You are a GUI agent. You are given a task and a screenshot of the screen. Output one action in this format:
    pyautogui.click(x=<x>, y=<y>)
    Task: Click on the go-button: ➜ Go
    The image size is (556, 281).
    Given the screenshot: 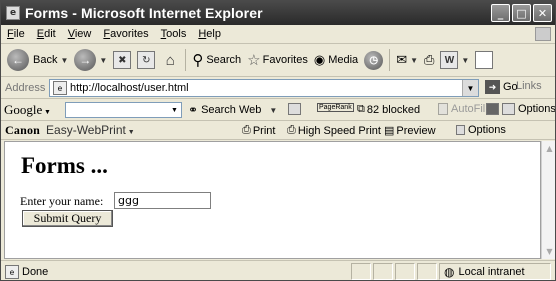 What is the action you would take?
    pyautogui.click(x=501, y=87)
    